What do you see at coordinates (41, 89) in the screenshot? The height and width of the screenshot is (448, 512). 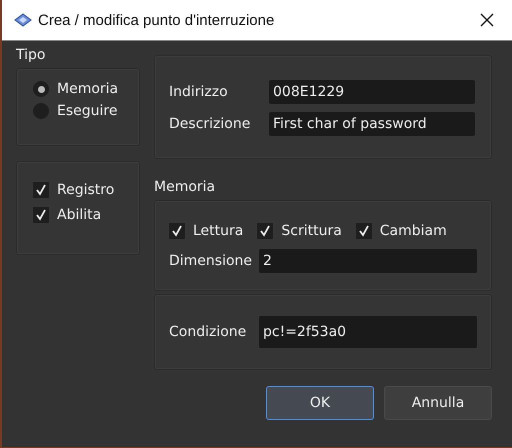 I see `radio-button` at bounding box center [41, 89].